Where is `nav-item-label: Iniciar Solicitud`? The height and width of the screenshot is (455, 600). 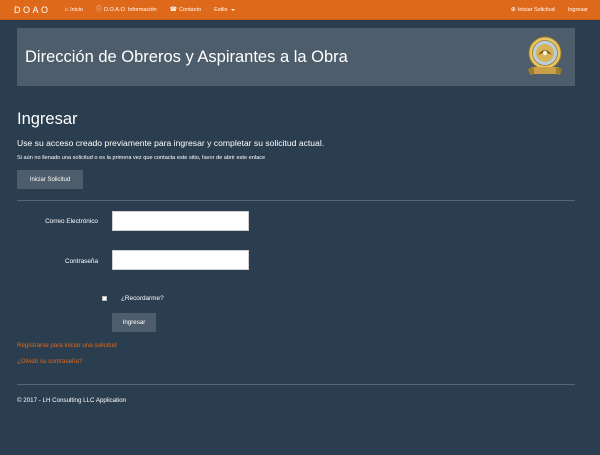
nav-item-label: Iniciar Solicitud is located at coordinates (536, 9).